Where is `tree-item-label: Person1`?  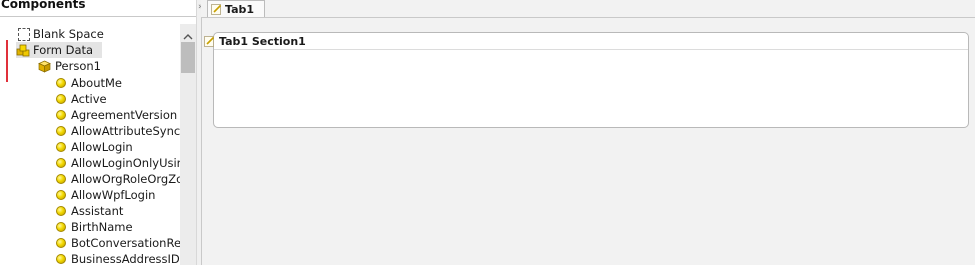
tree-item-label: Person1 is located at coordinates (78, 66).